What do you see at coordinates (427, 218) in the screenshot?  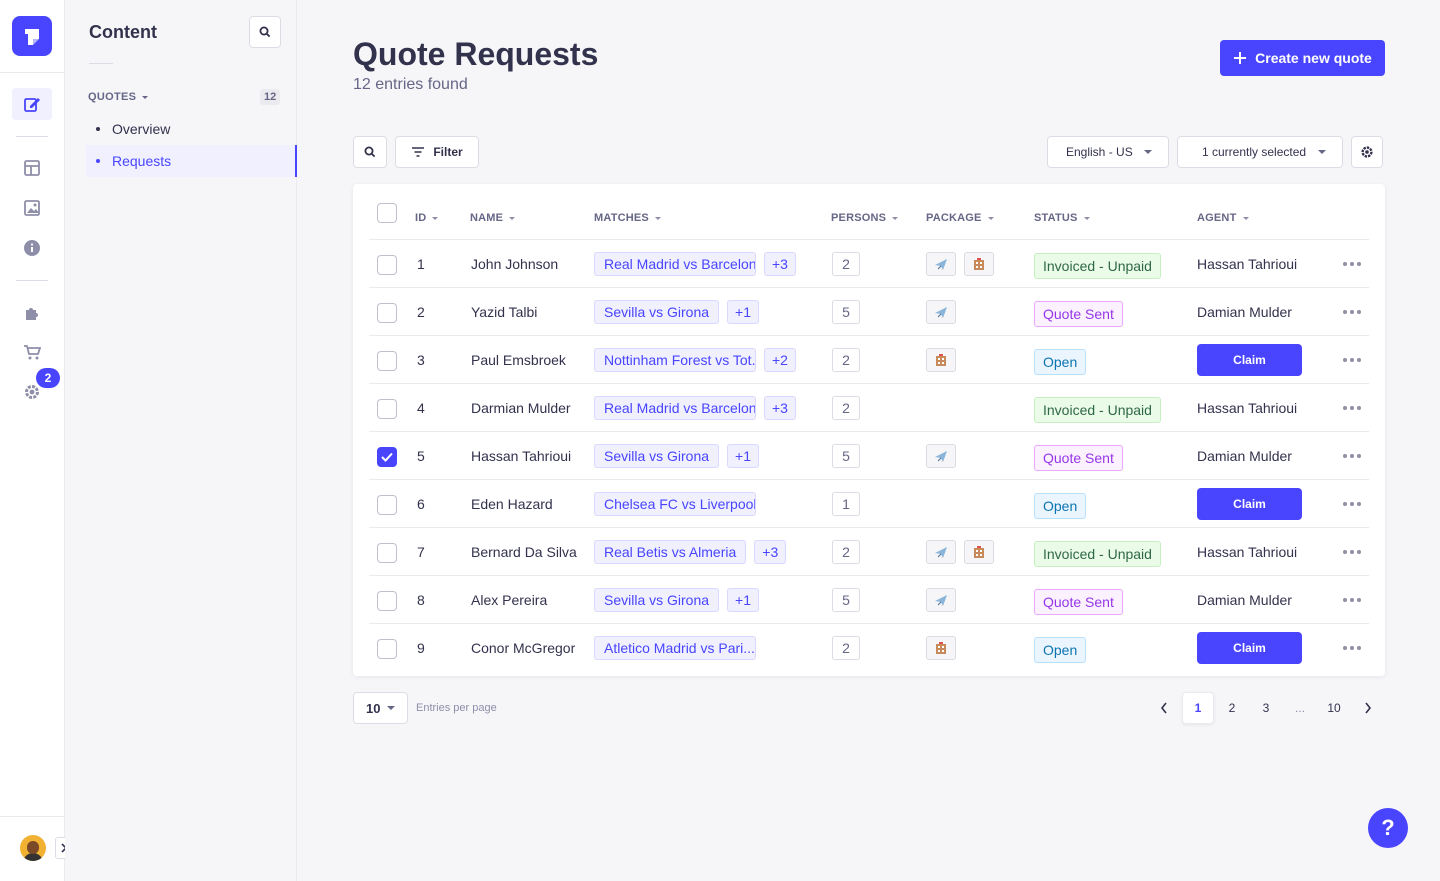 I see `column-header-id: ID` at bounding box center [427, 218].